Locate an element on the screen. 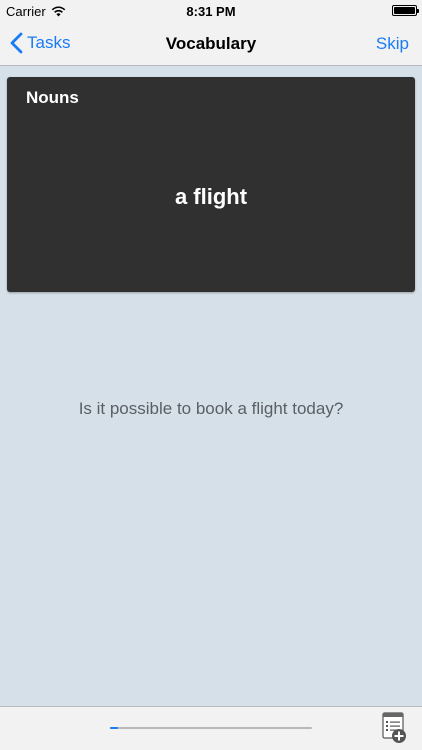  example-sentence: Is it possible to book a flight today? is located at coordinates (211, 408).